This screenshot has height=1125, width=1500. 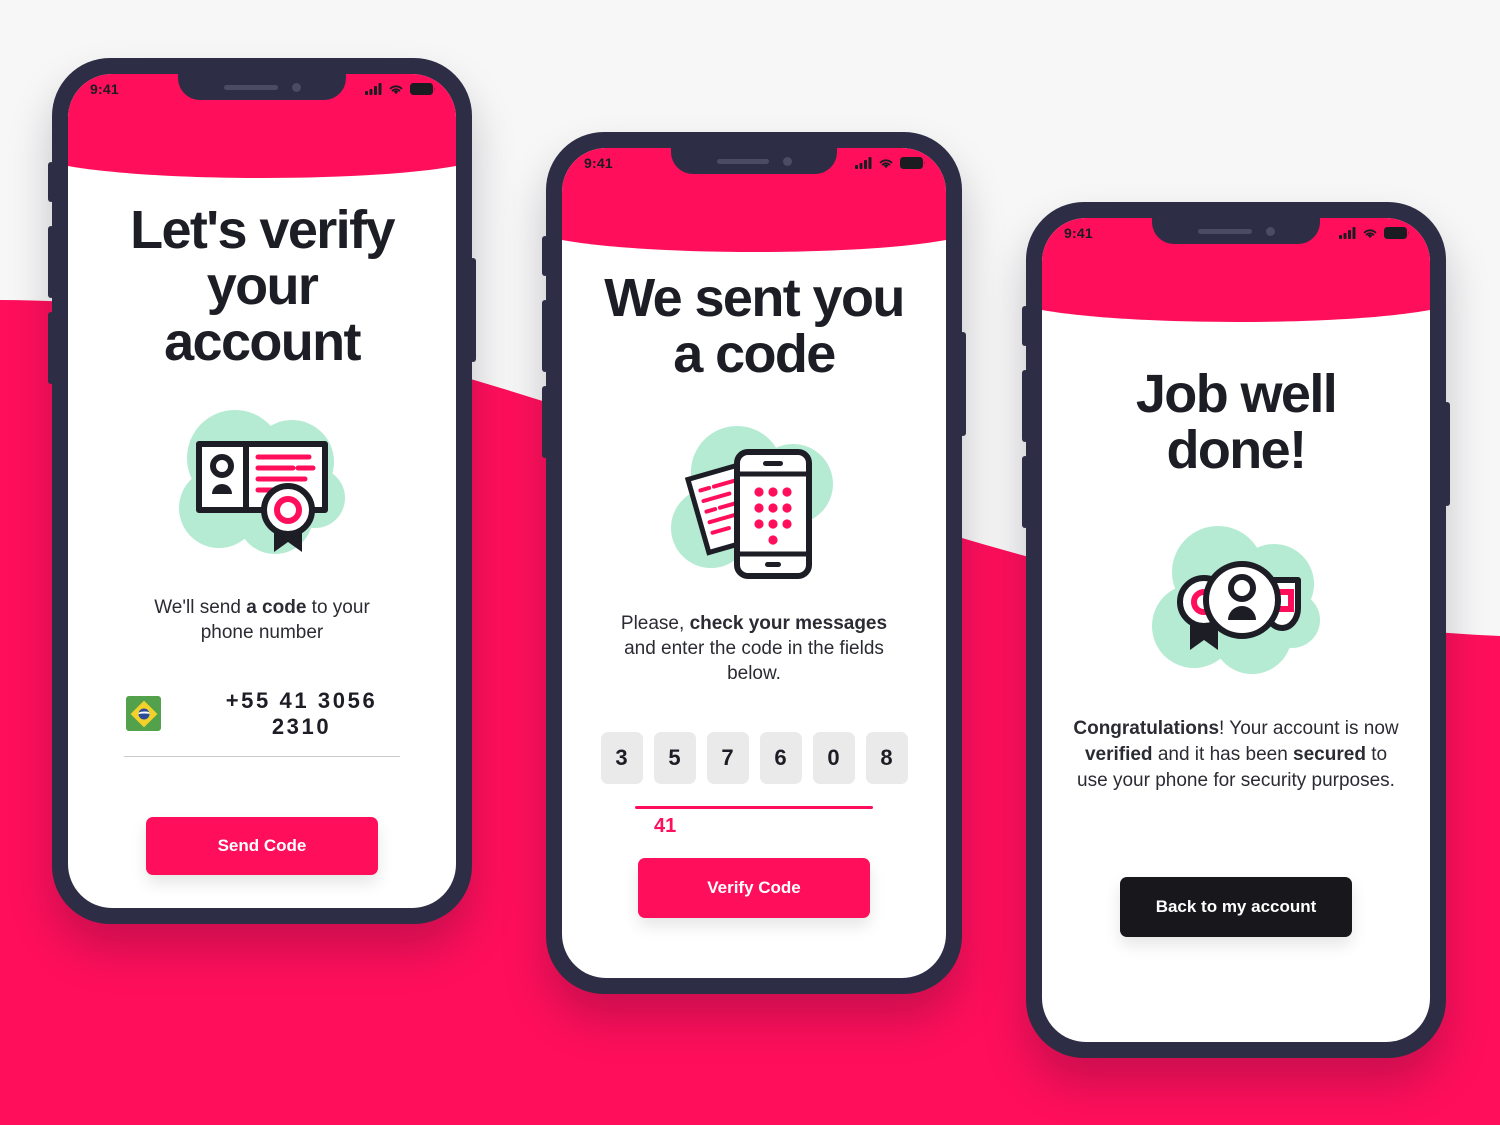 What do you see at coordinates (754, 326) in the screenshot?
I see `page-title: We sent you a code` at bounding box center [754, 326].